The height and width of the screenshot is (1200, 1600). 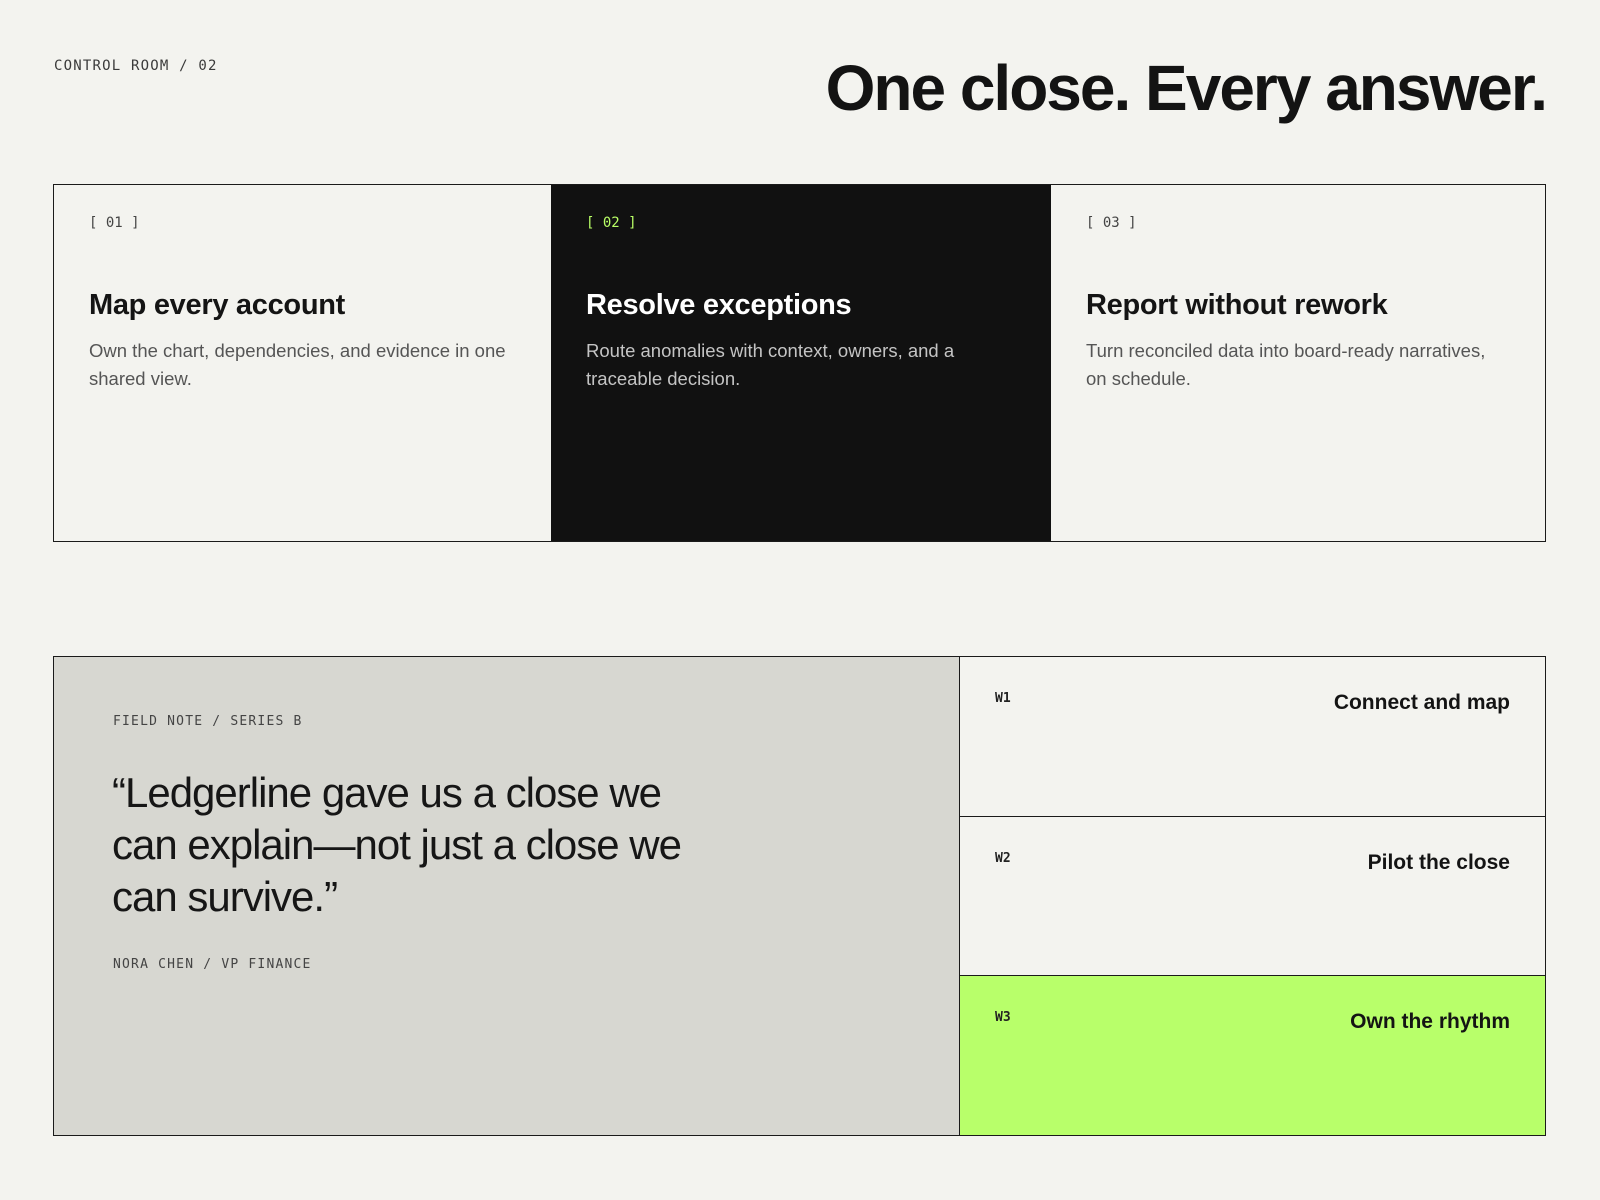 What do you see at coordinates (719, 305) in the screenshot?
I see `feature-card-title: Resolve exceptions` at bounding box center [719, 305].